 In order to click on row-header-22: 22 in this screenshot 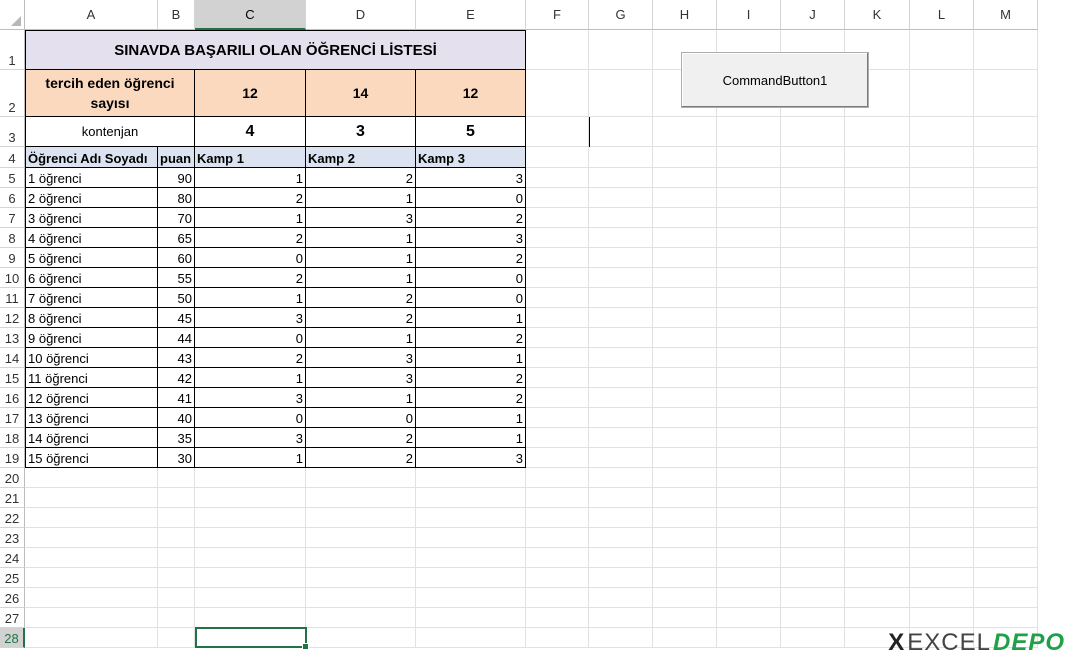, I will do `click(12, 518)`.